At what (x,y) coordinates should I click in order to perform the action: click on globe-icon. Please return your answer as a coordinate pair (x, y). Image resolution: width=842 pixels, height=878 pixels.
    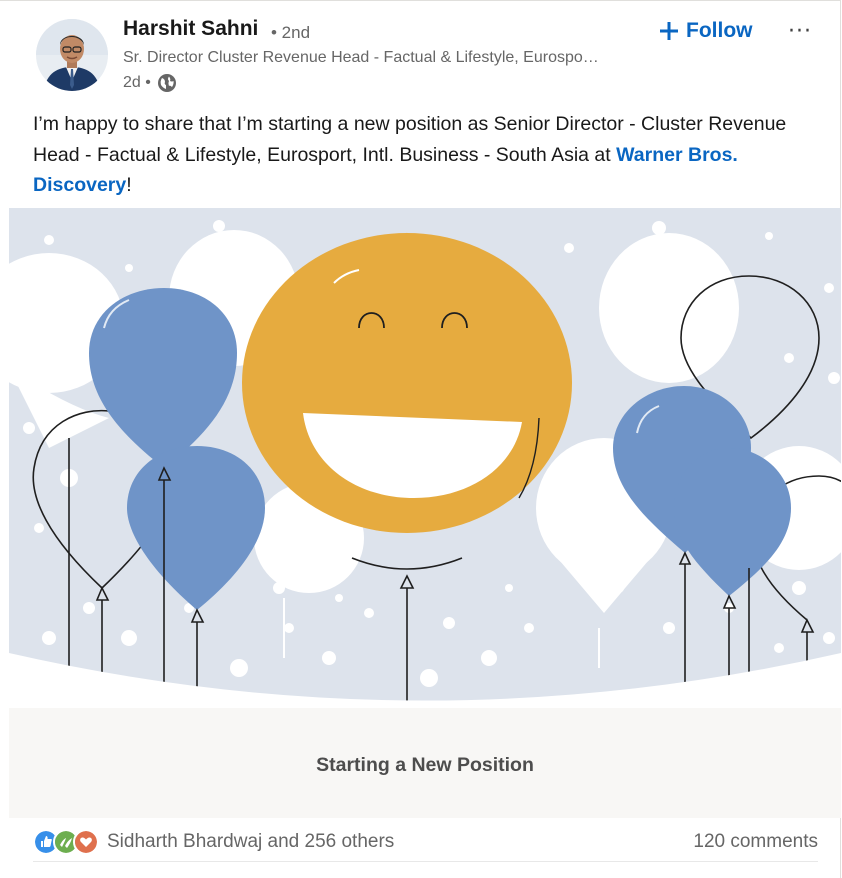
    Looking at the image, I should click on (166, 83).